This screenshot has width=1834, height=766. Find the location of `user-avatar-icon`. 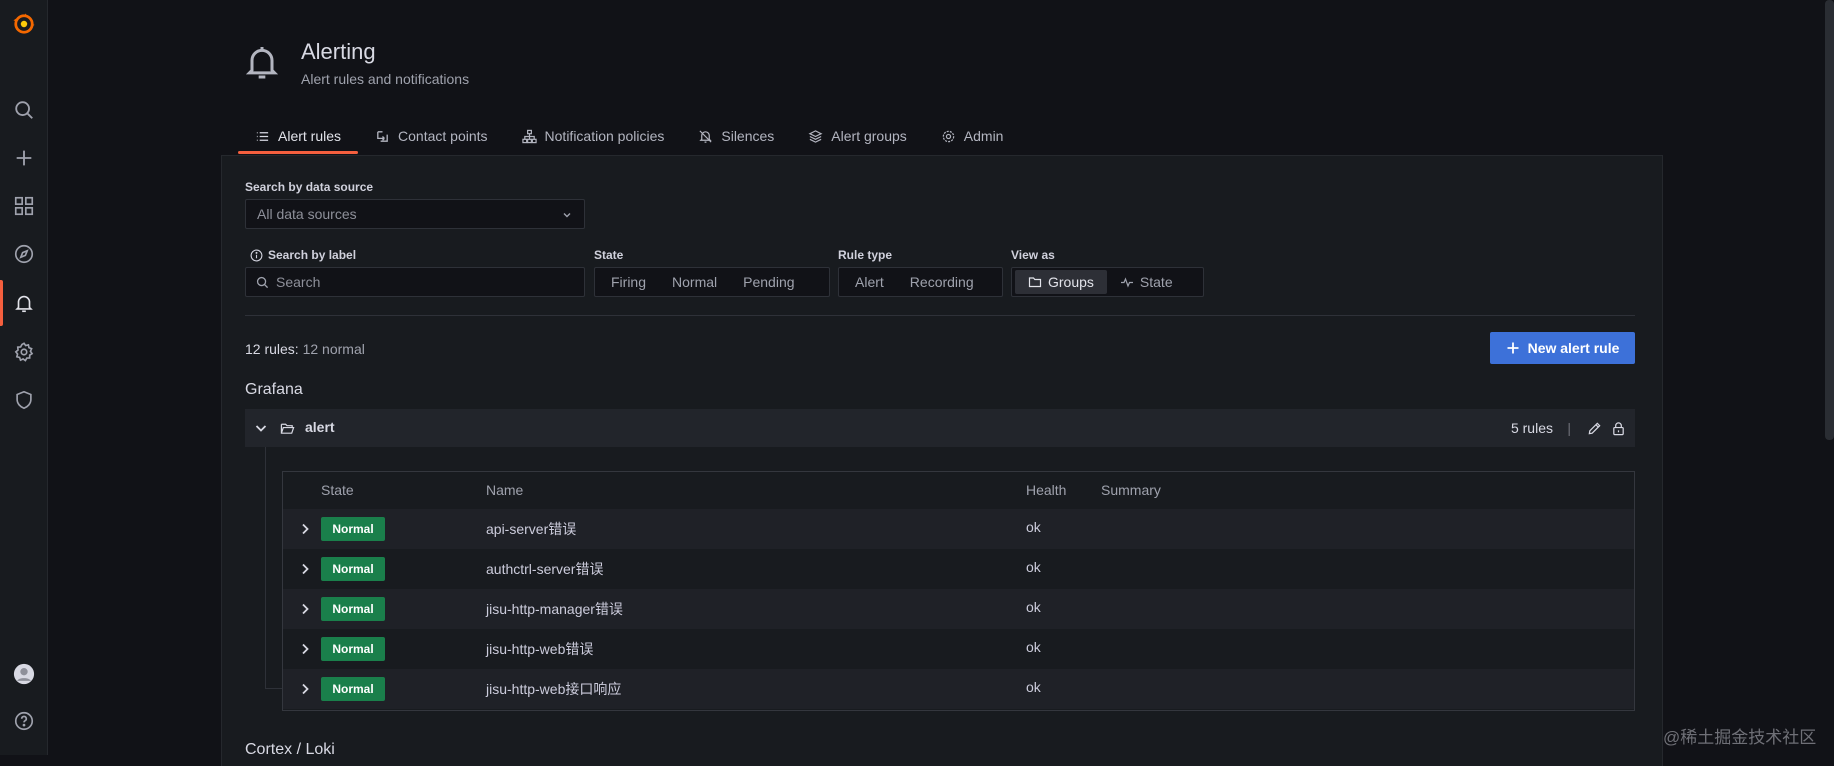

user-avatar-icon is located at coordinates (23, 674).